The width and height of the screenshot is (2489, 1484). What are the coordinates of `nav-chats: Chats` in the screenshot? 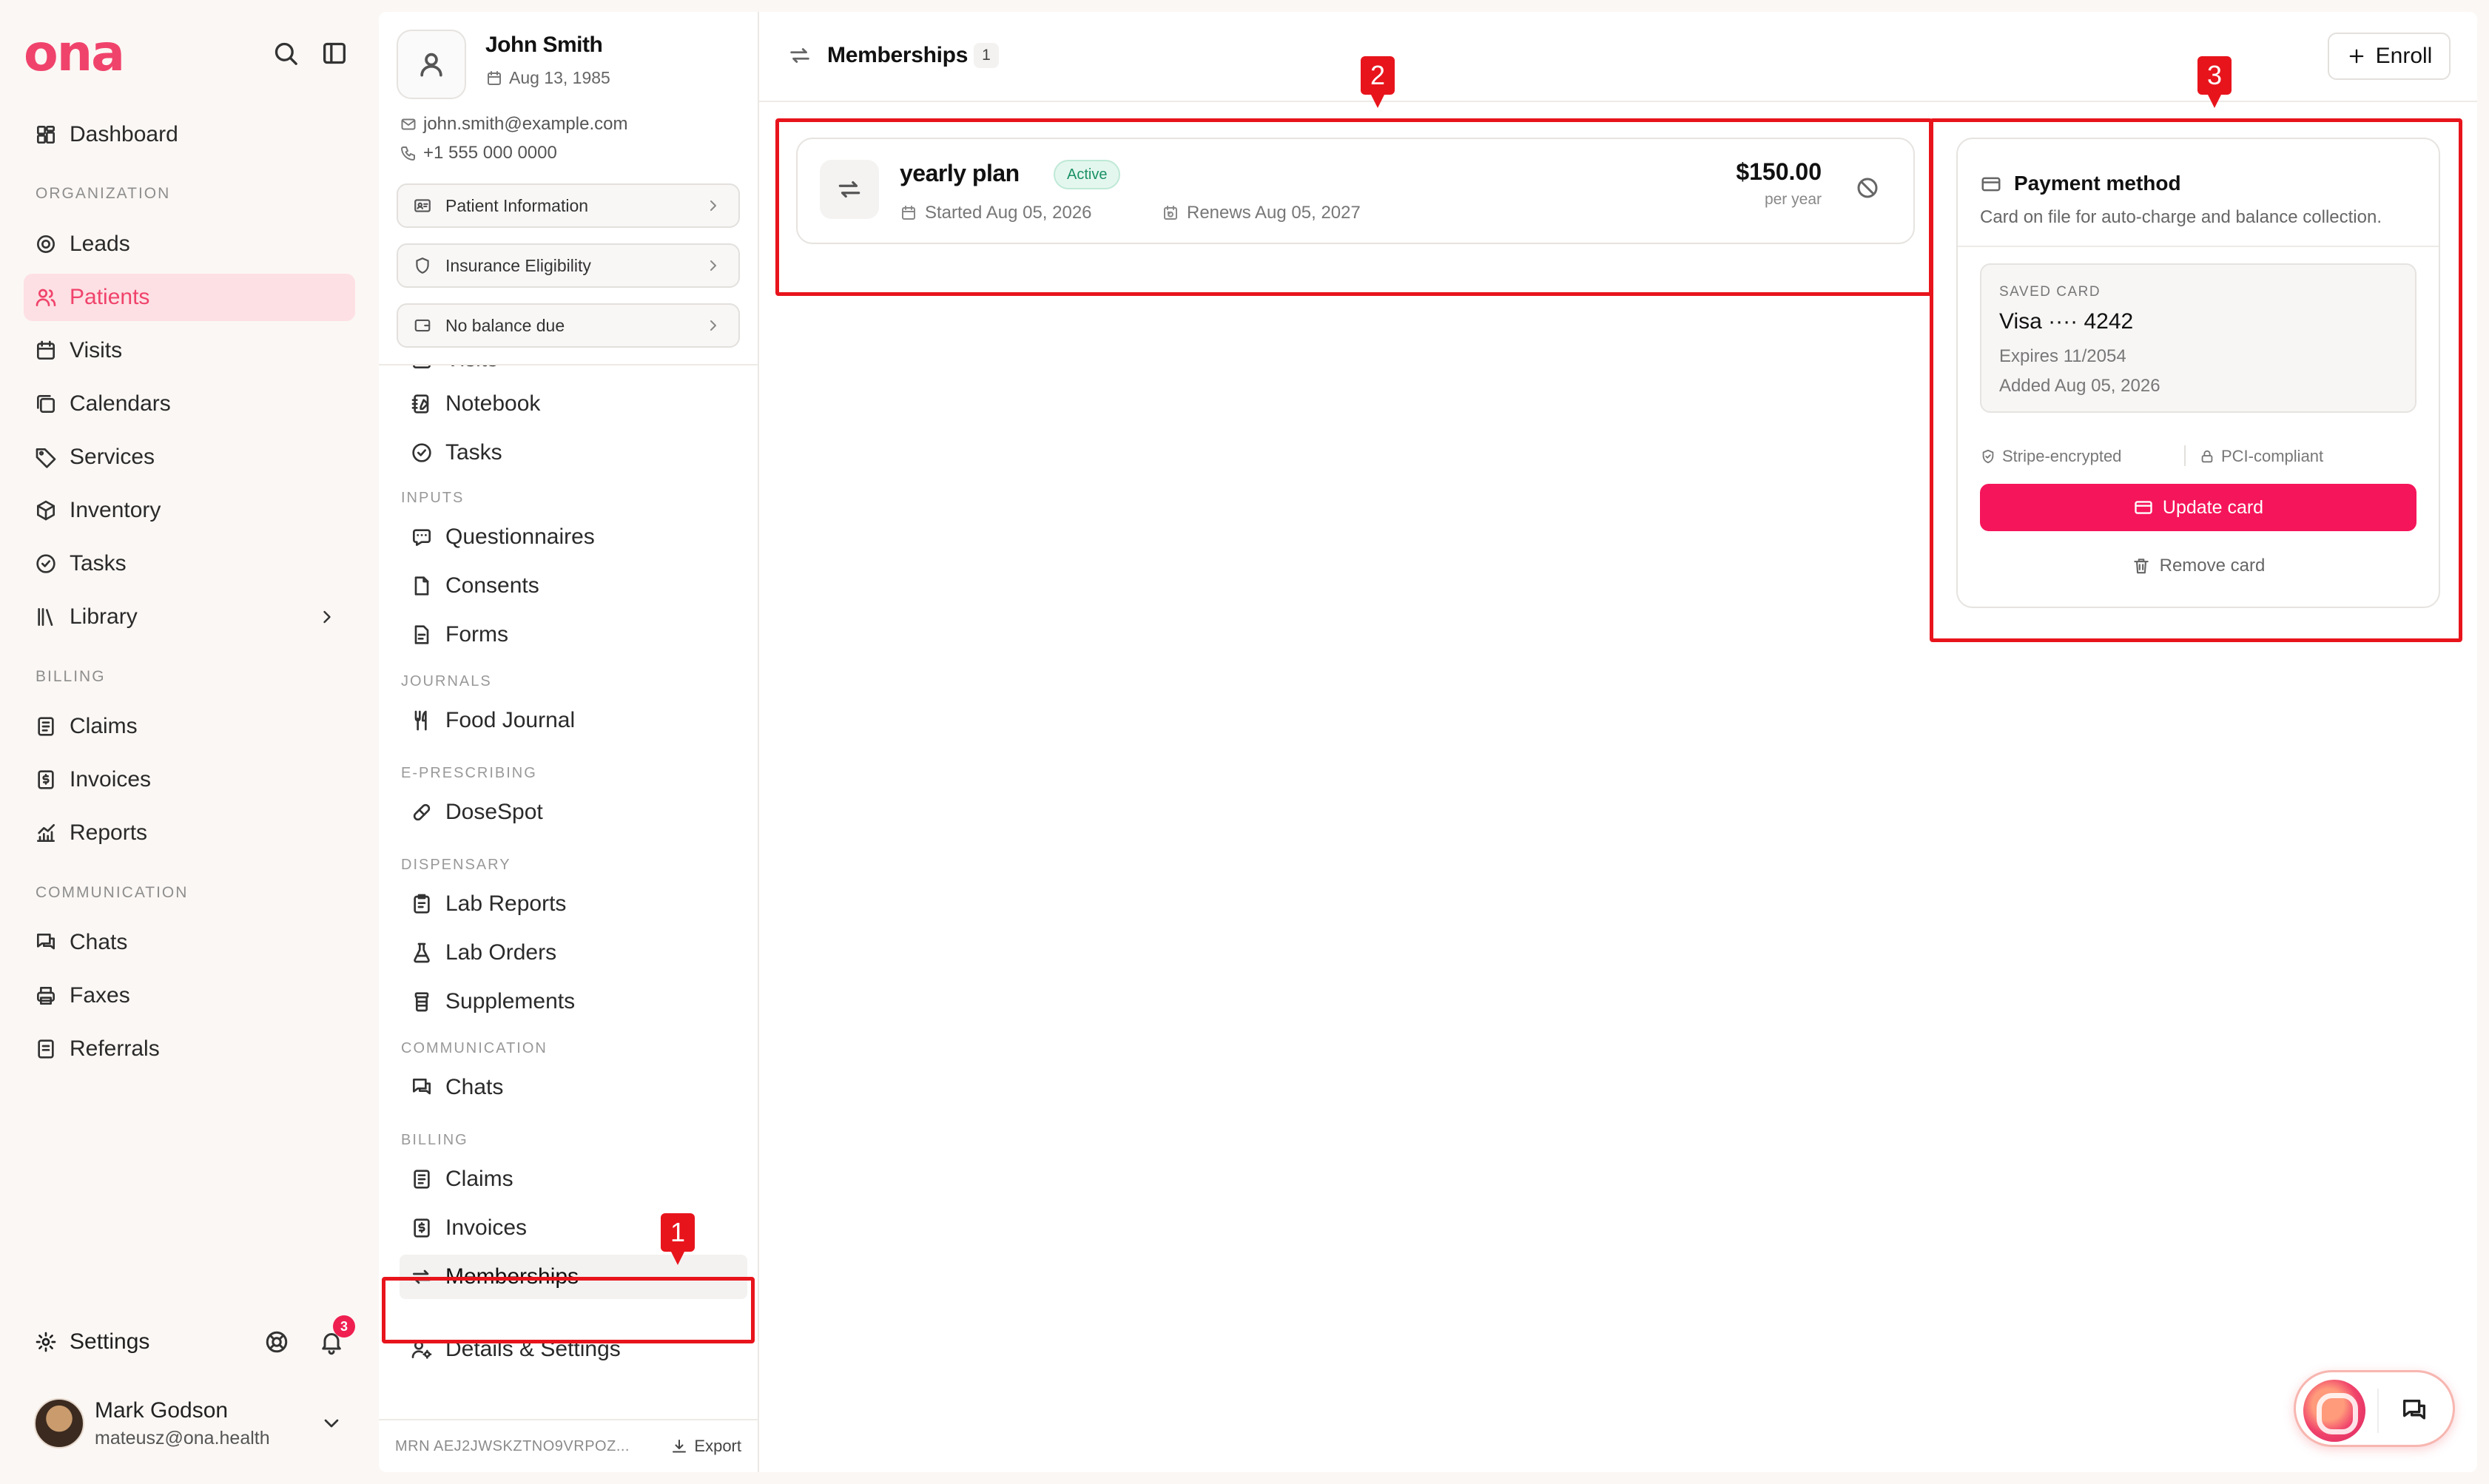 It's located at (189, 942).